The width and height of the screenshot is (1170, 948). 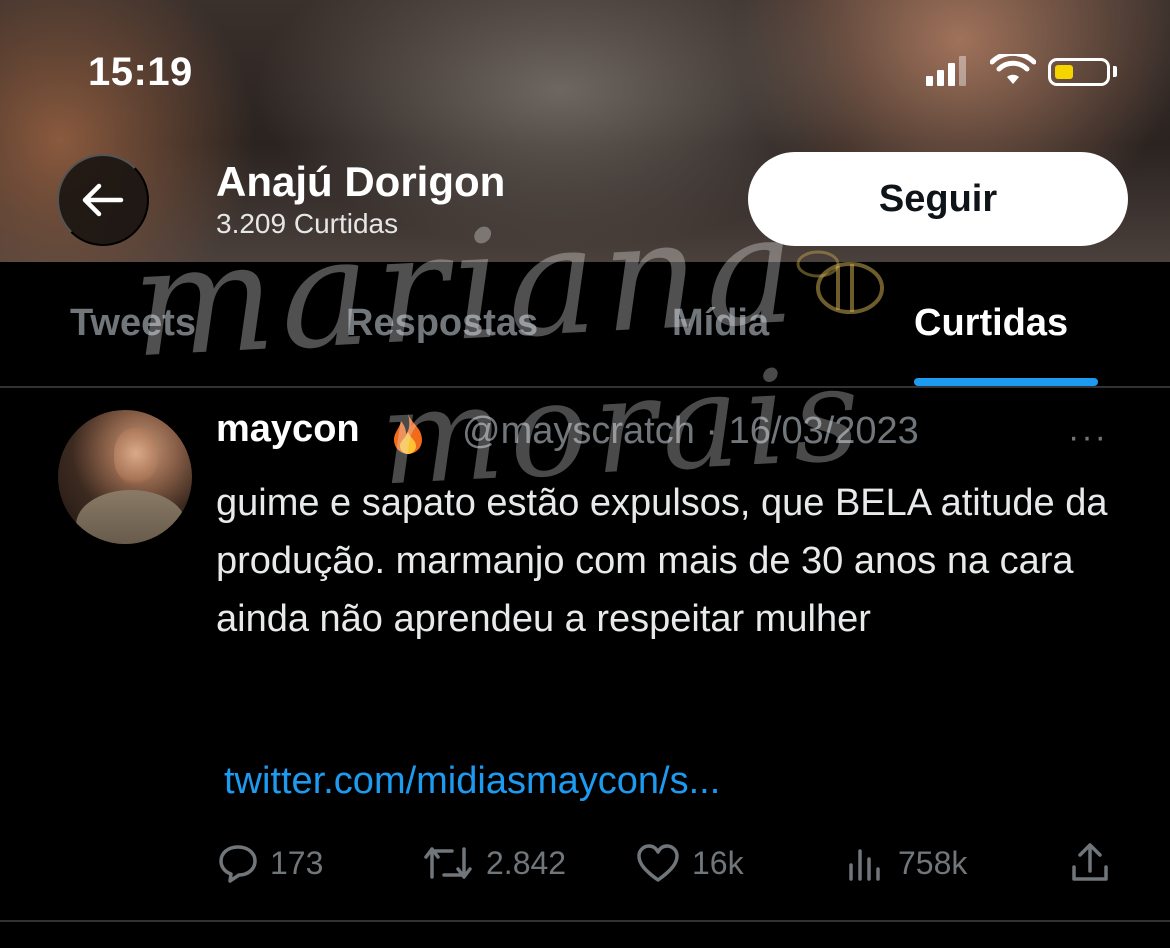 I want to click on cellular-signal-icon, so click(x=946, y=70).